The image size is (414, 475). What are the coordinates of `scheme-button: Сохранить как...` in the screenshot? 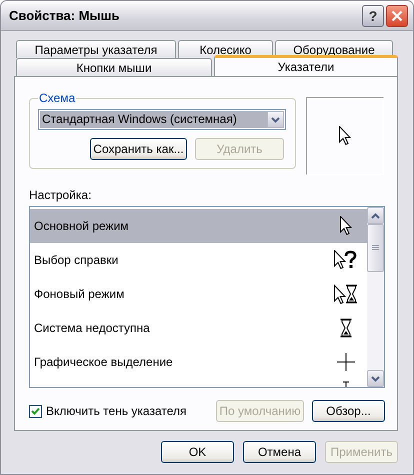 It's located at (138, 149).